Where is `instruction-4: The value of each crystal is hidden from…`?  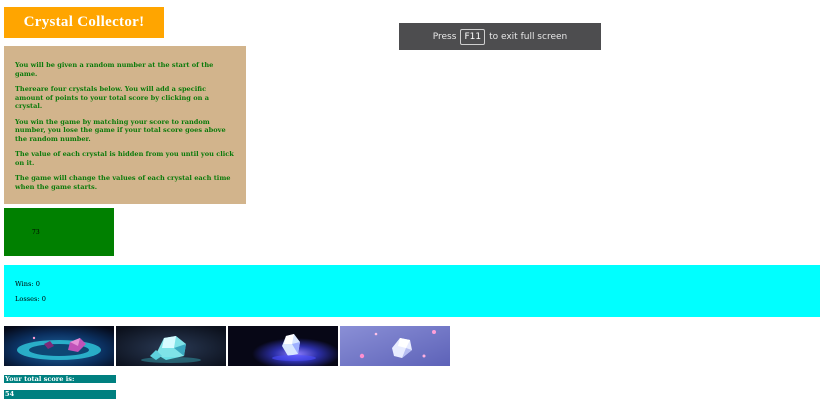 instruction-4: The value of each crystal is hidden from… is located at coordinates (124, 158).